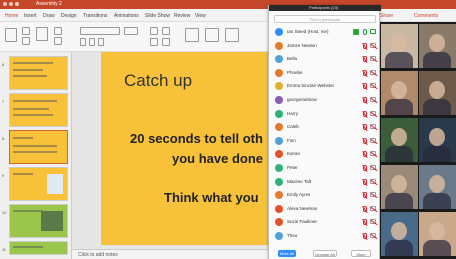  I want to click on window-controls, so click(11, 4).